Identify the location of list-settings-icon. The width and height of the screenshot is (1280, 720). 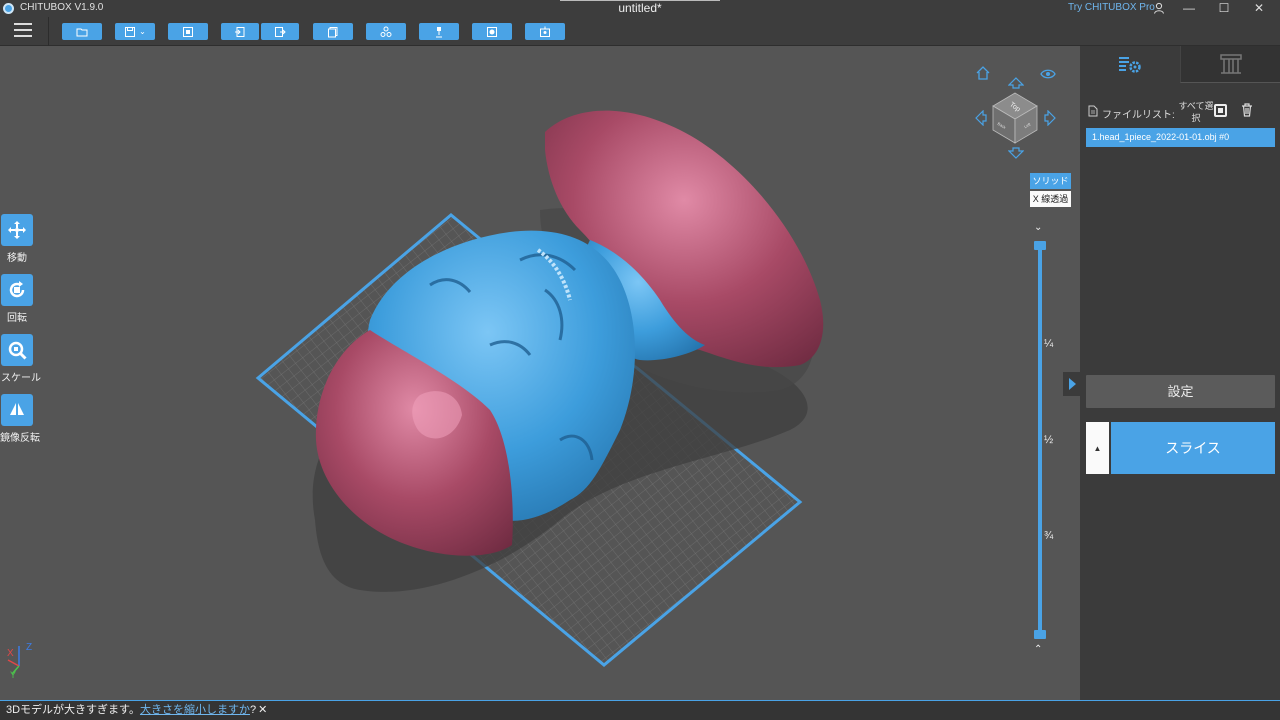
(1130, 64).